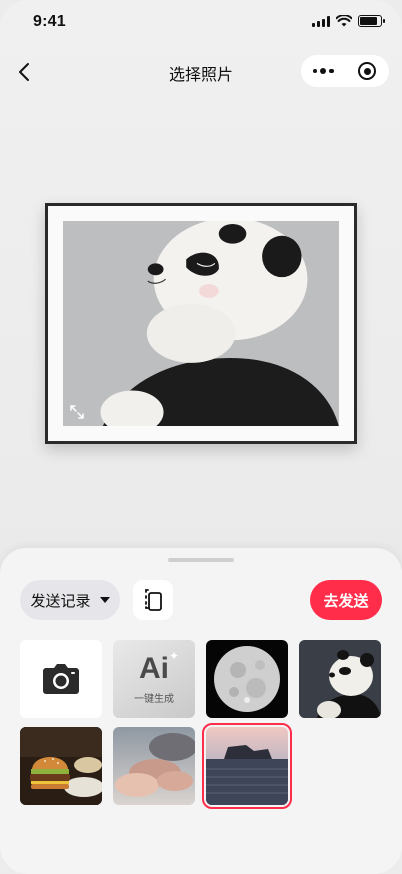 Image resolution: width=402 pixels, height=874 pixels. Describe the element at coordinates (49, 21) in the screenshot. I see `status-time: 9:41` at that location.